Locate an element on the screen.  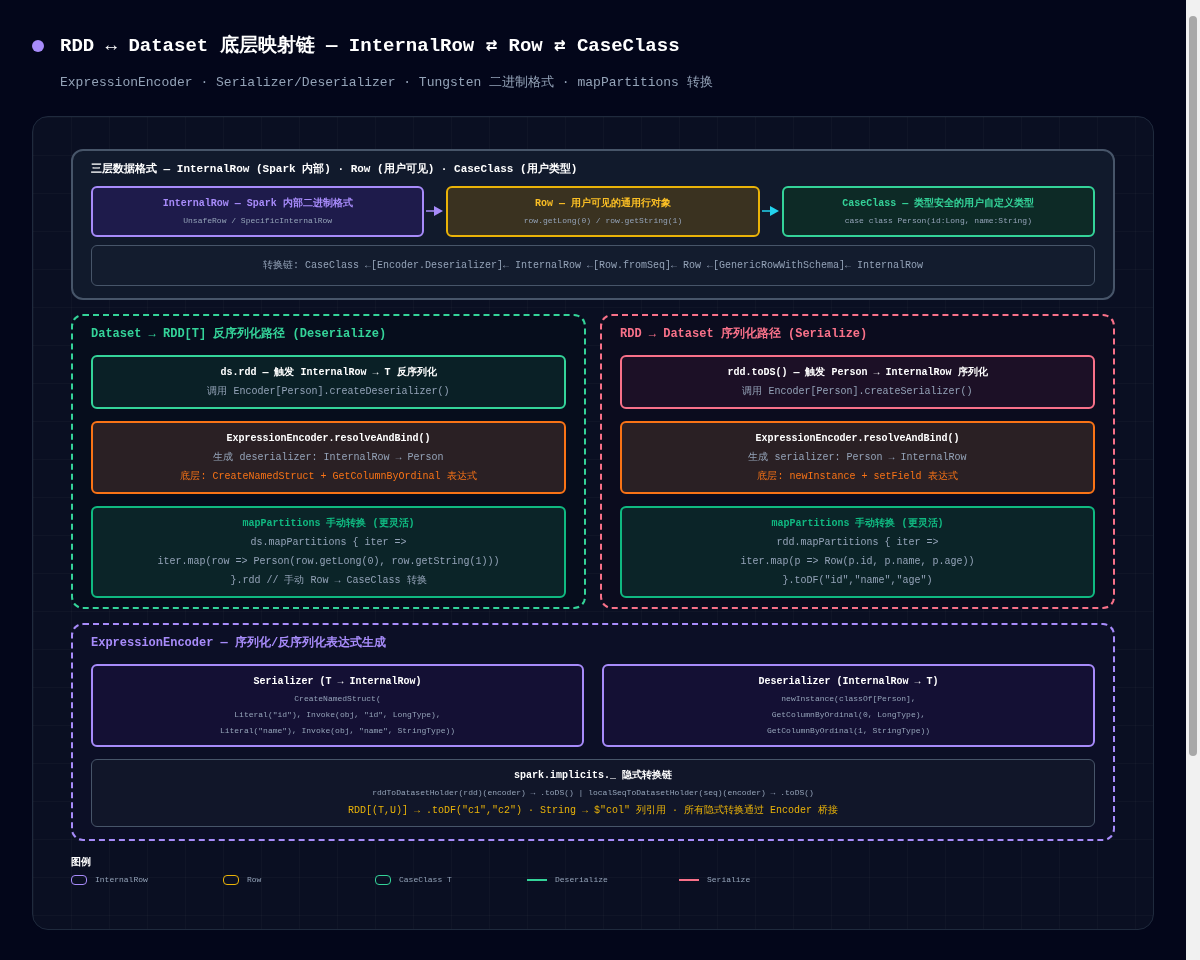
implicits-note: RDD[(T,U)] → .toDF("c1","c2") · String → $"col" 列引用 · 所有隐式转换通过 Encoder 桥接 is located at coordinates (593, 810).